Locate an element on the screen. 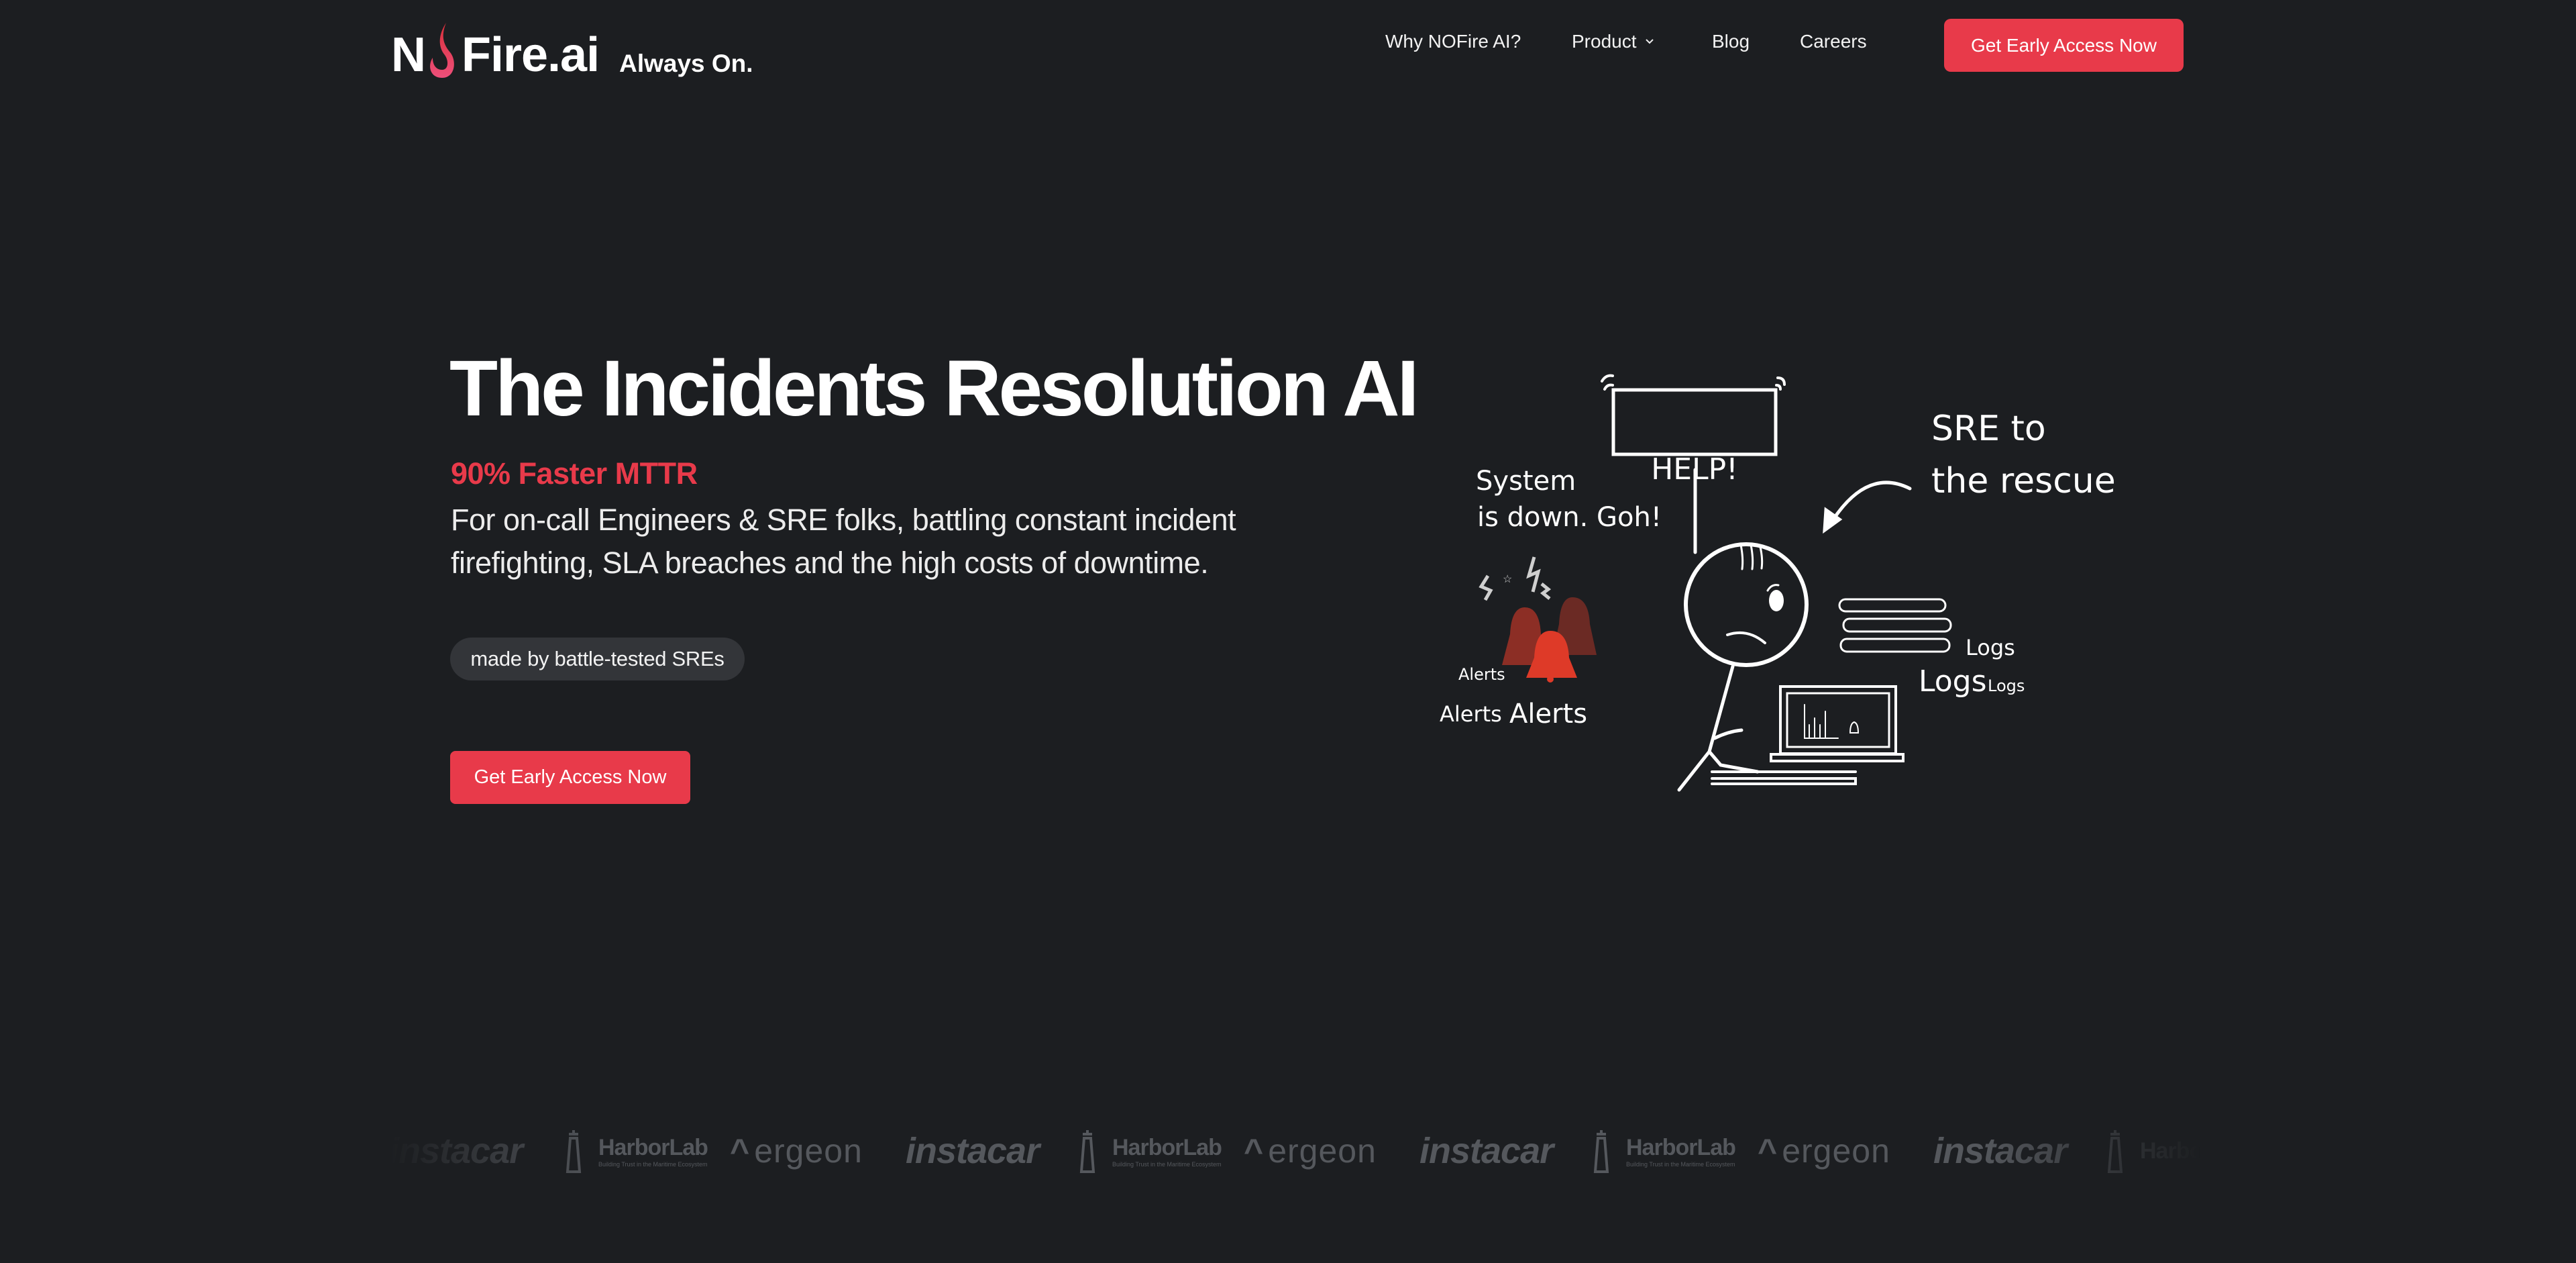 Image resolution: width=2576 pixels, height=1263 pixels. logs-stack-icon is located at coordinates (1895, 625).